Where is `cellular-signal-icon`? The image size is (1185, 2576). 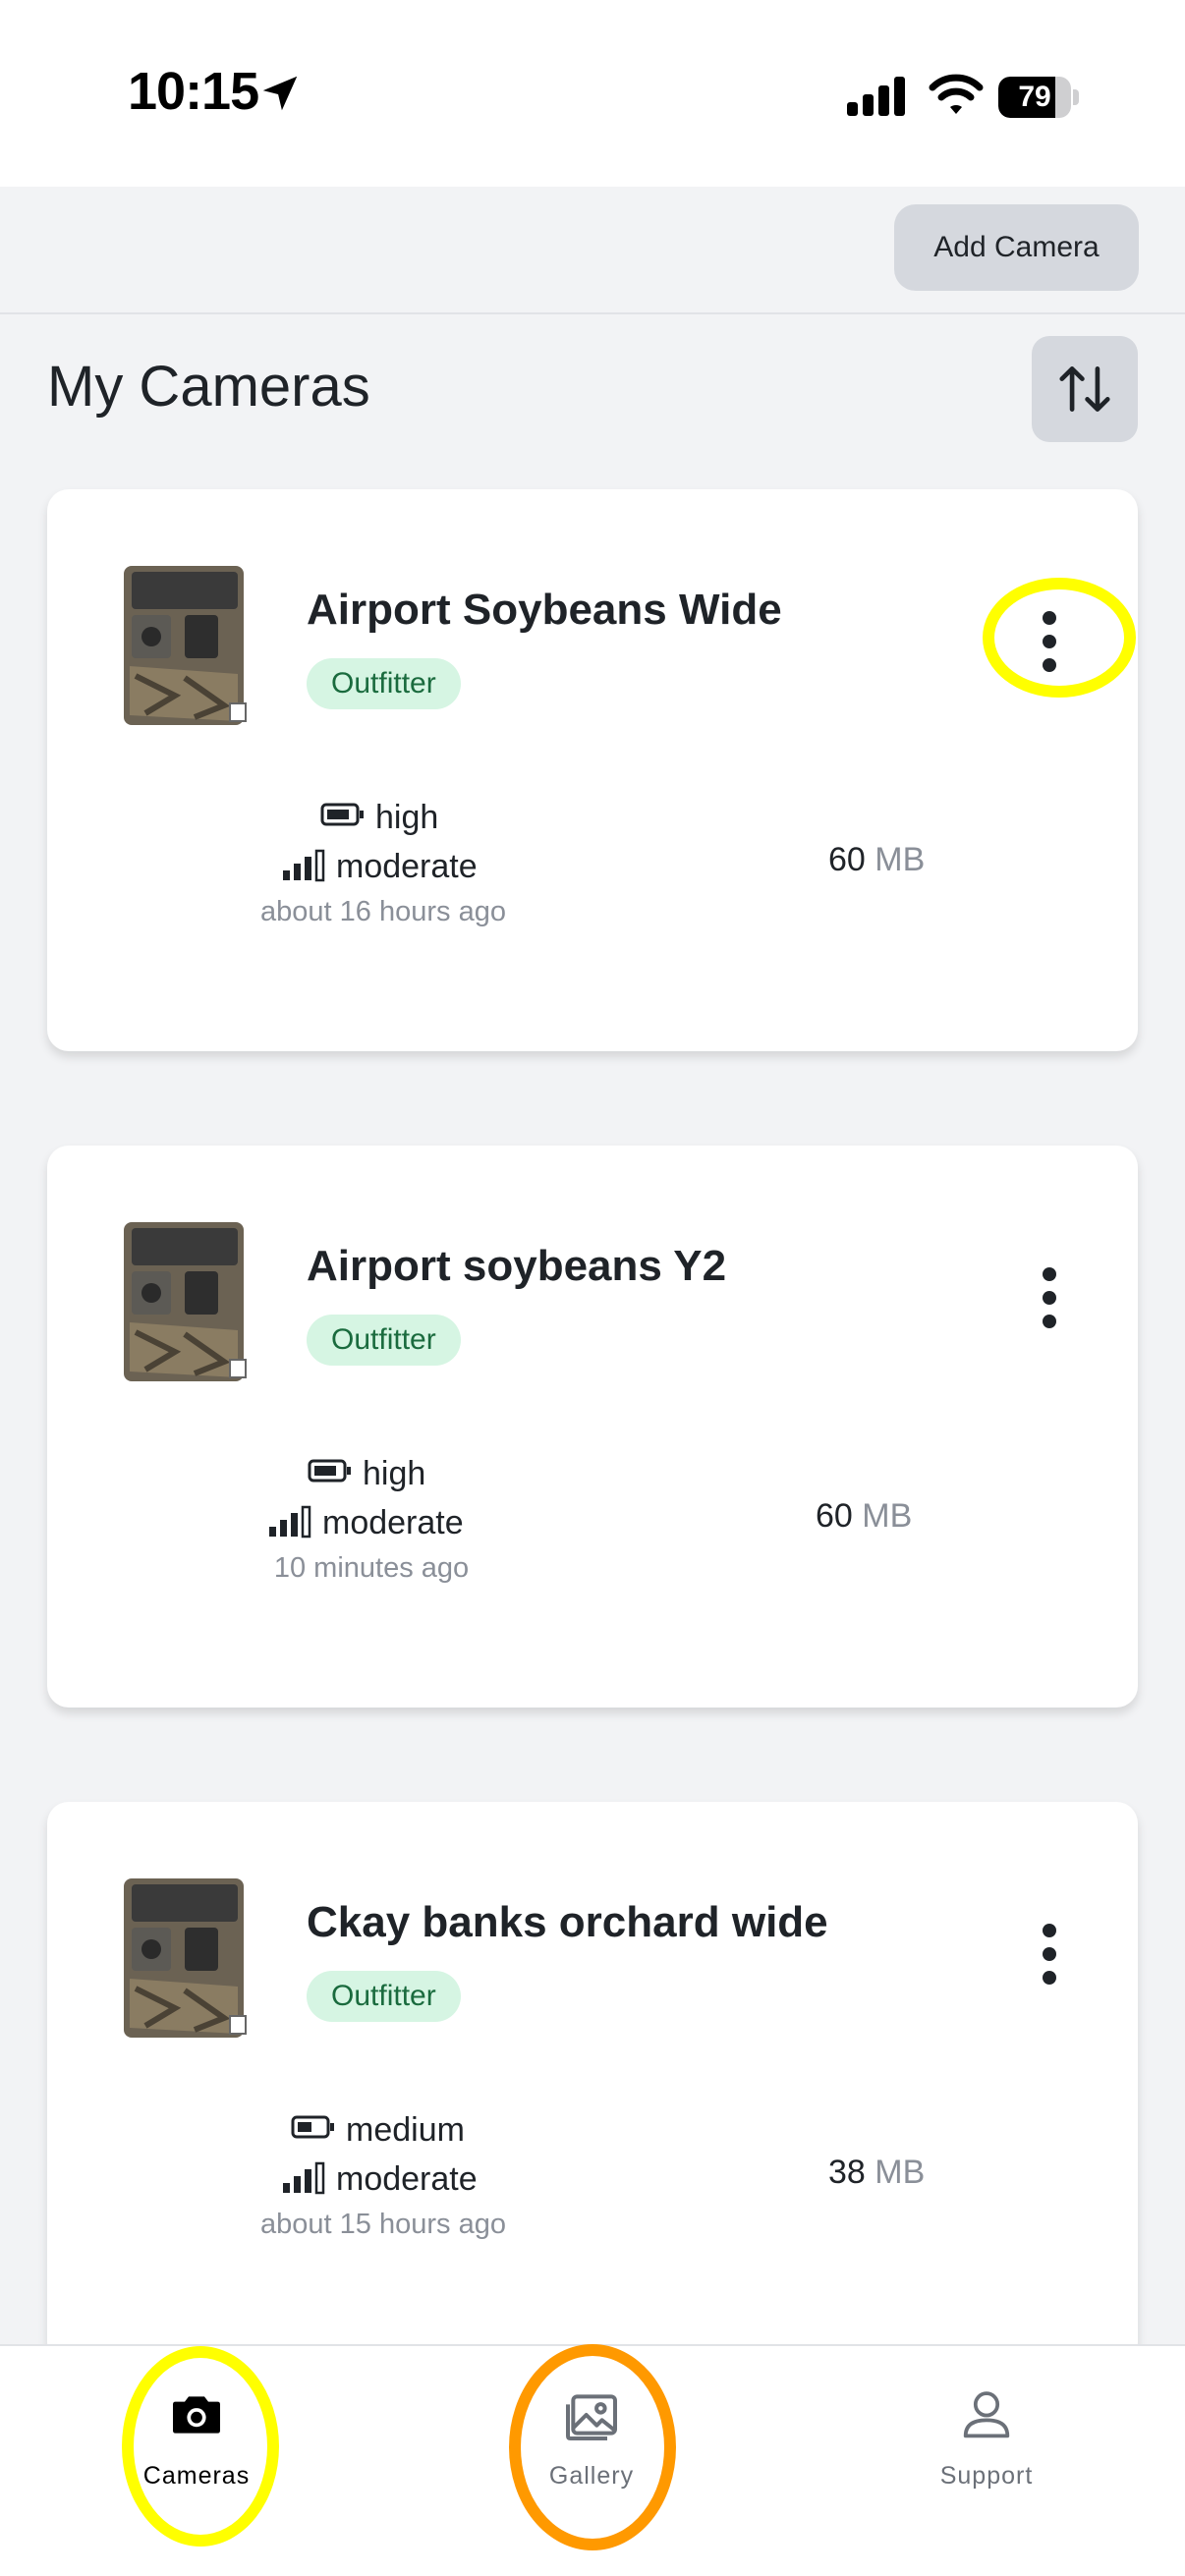
cellular-signal-icon is located at coordinates (876, 96).